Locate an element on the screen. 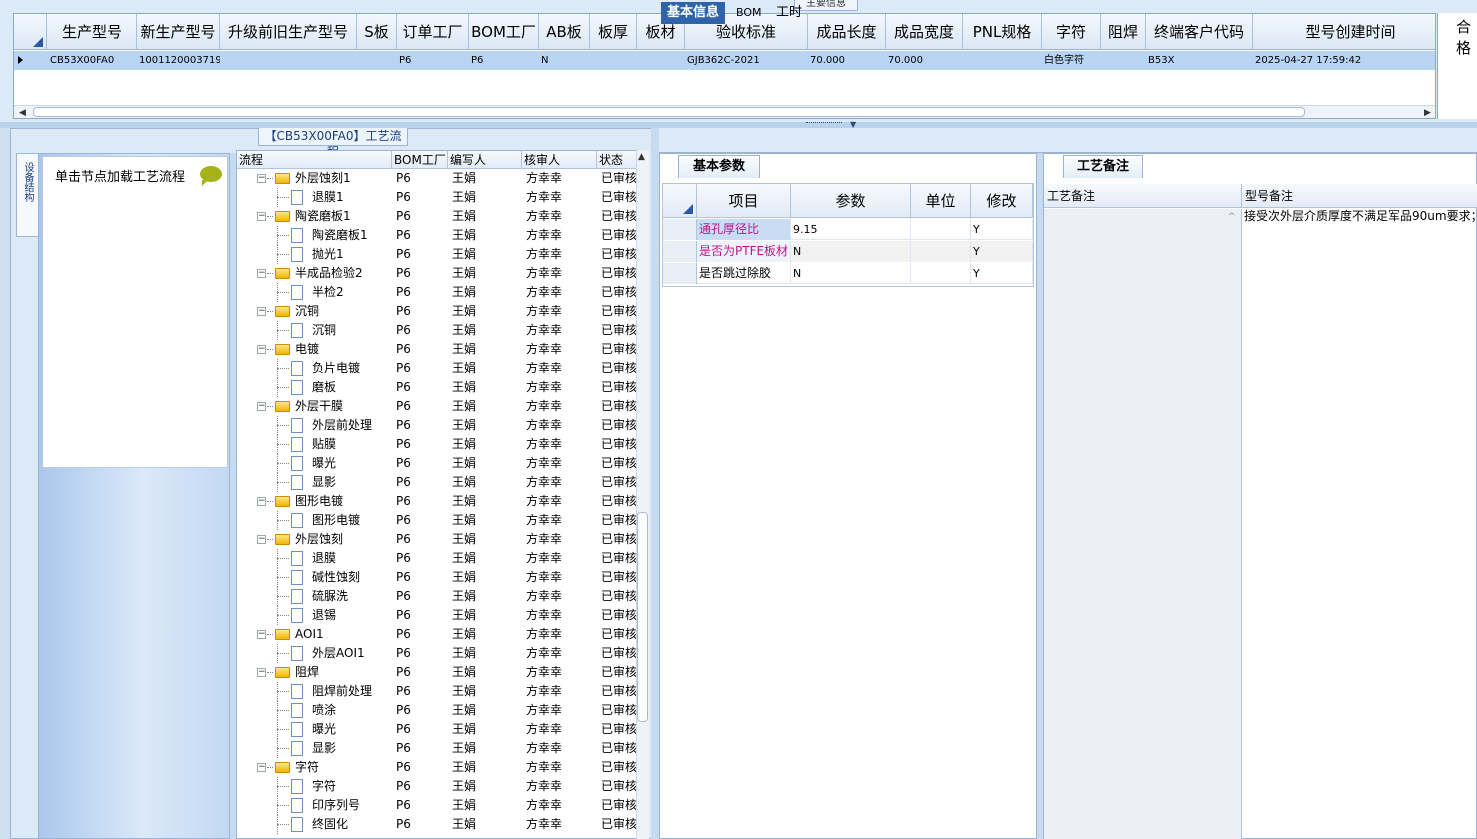  params-row: 通孔厚径比 9.15 Y is located at coordinates (848, 229).